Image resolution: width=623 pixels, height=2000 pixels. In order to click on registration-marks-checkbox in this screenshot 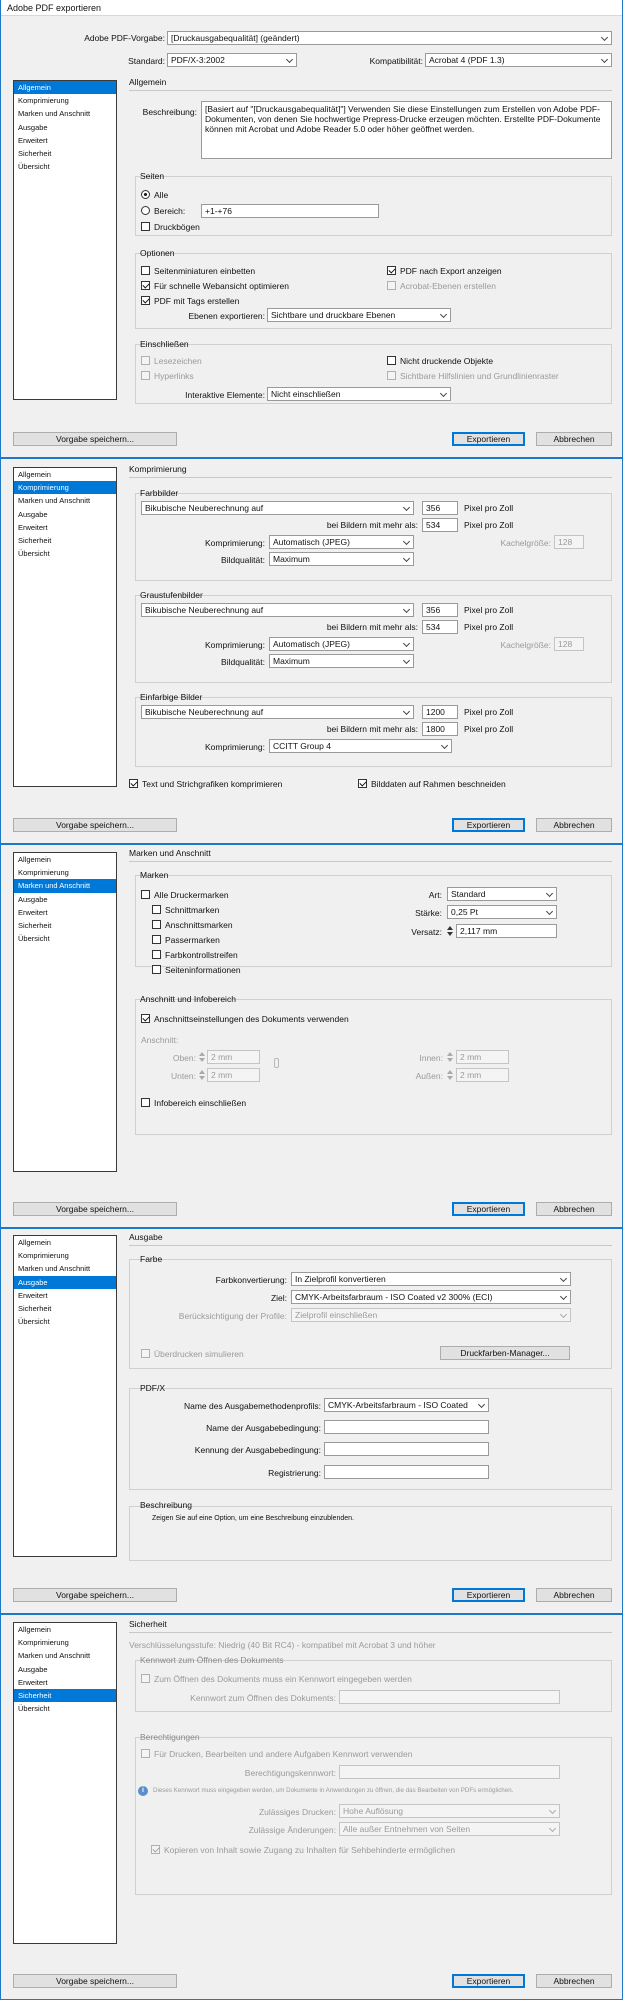, I will do `click(156, 939)`.